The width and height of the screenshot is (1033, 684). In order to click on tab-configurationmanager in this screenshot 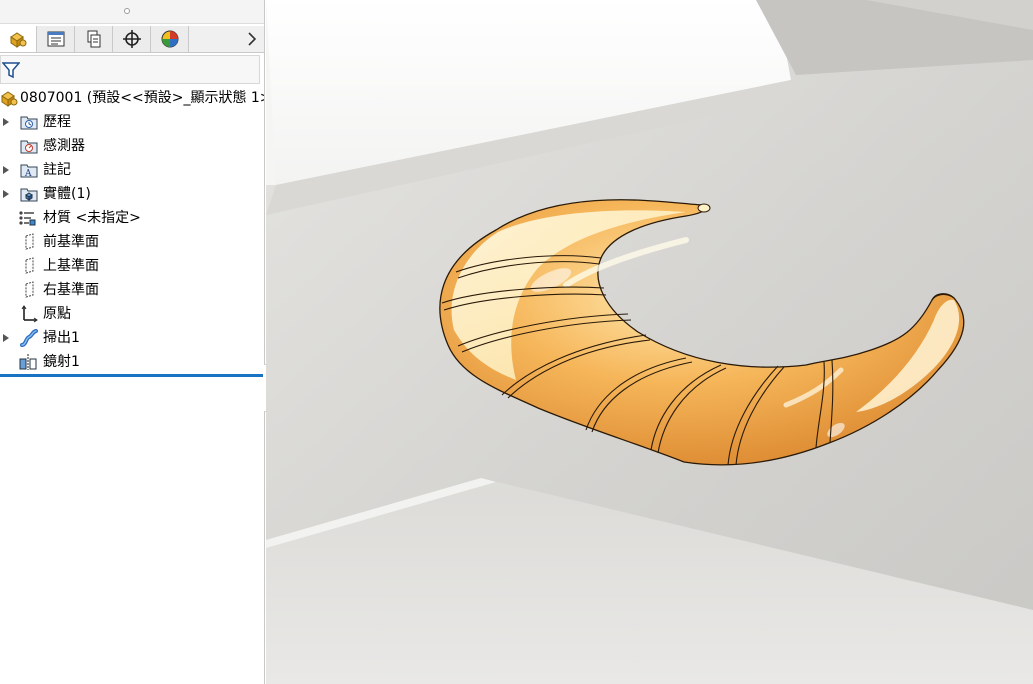, I will do `click(94, 39)`.